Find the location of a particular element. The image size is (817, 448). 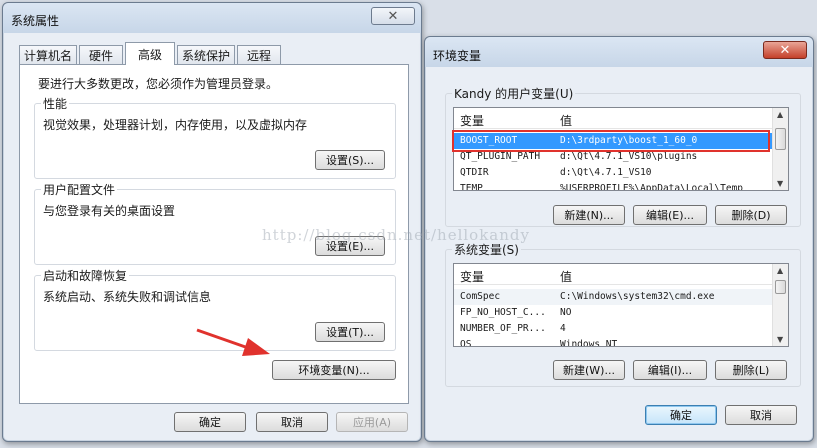

system-list-header: 变量 值 is located at coordinates (613, 274).